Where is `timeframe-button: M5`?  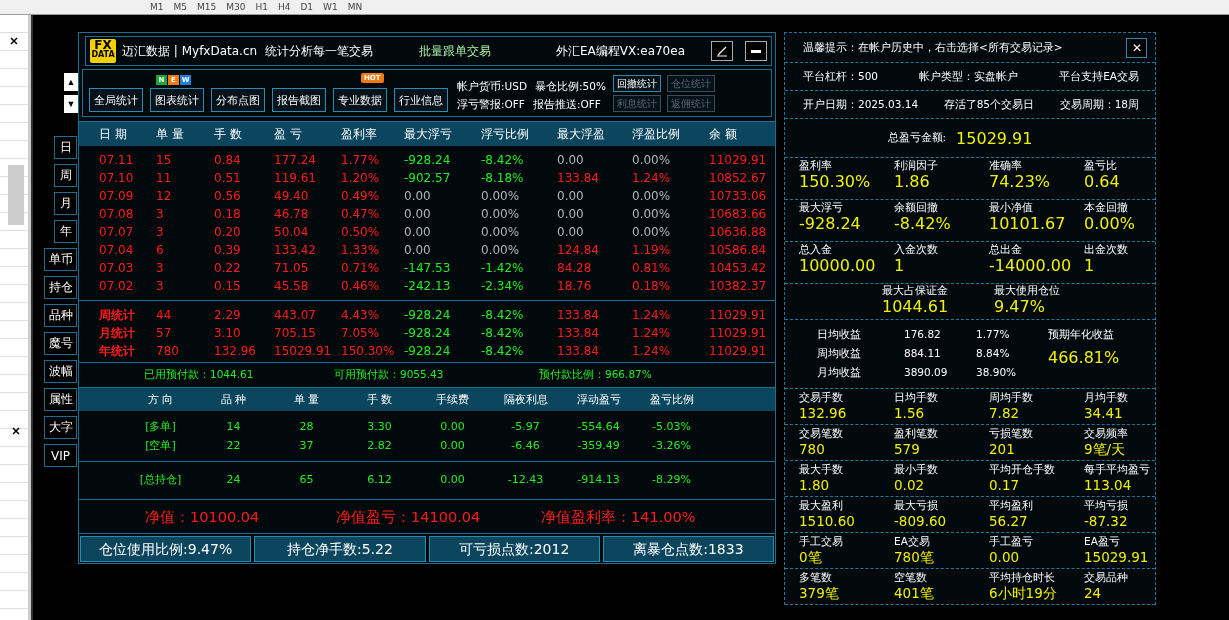
timeframe-button: M5 is located at coordinates (180, 7).